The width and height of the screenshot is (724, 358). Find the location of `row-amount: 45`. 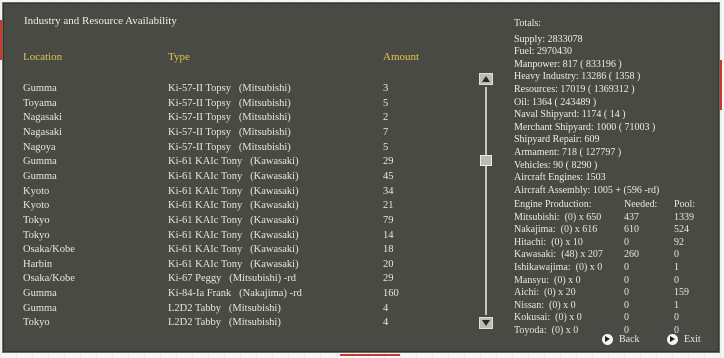

row-amount: 45 is located at coordinates (388, 176).